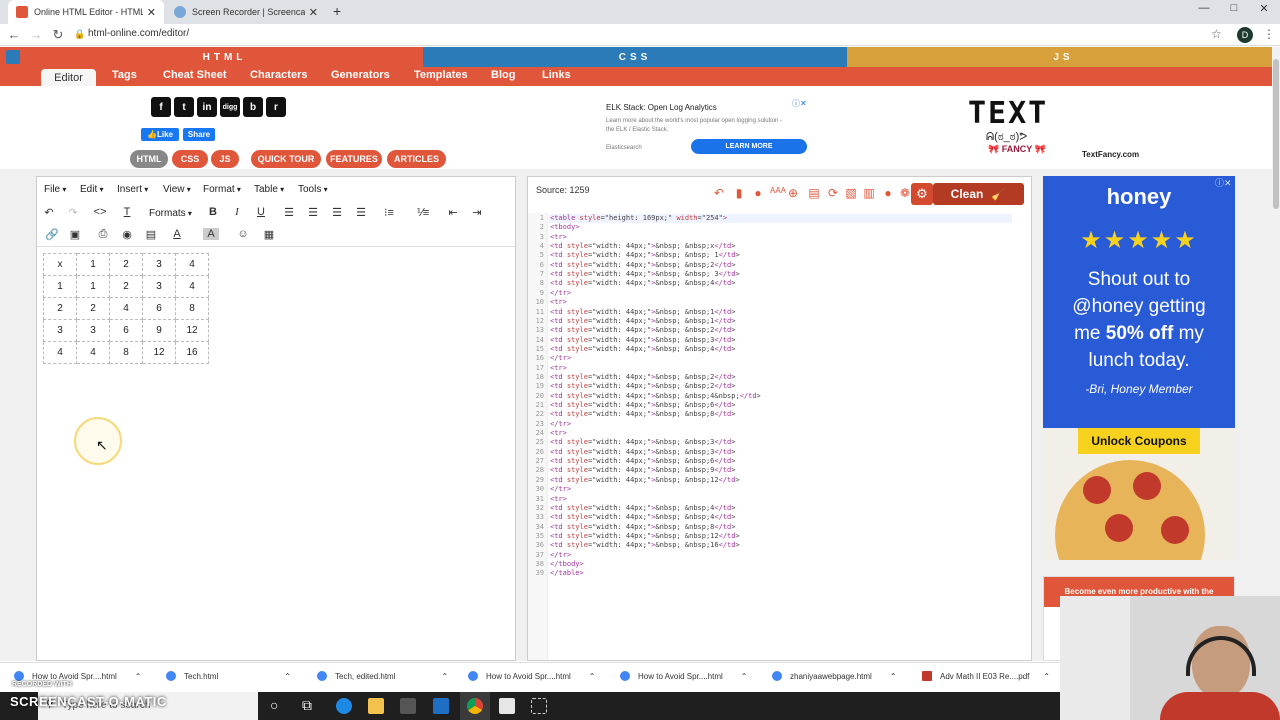  What do you see at coordinates (567, 573) in the screenshot?
I see `code-line: </table>` at bounding box center [567, 573].